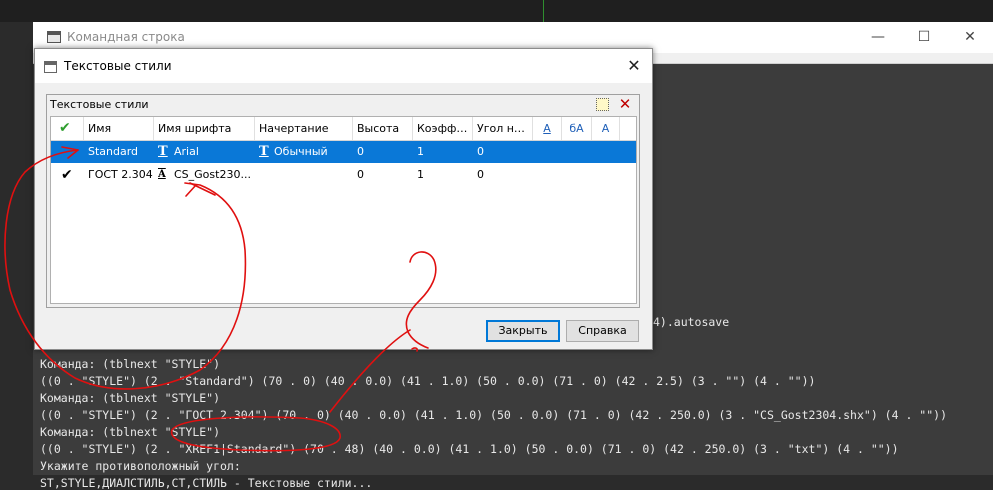 This screenshot has height=490, width=993. What do you see at coordinates (99, 104) in the screenshot?
I see `panel-title: Текстовые стили` at bounding box center [99, 104].